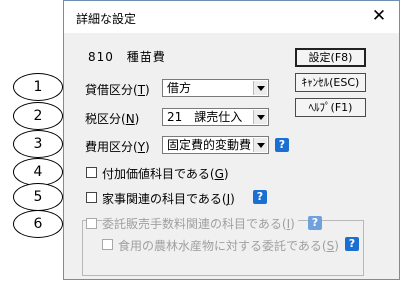  I want to click on lending-borrowing-value: 借方, so click(179, 88).